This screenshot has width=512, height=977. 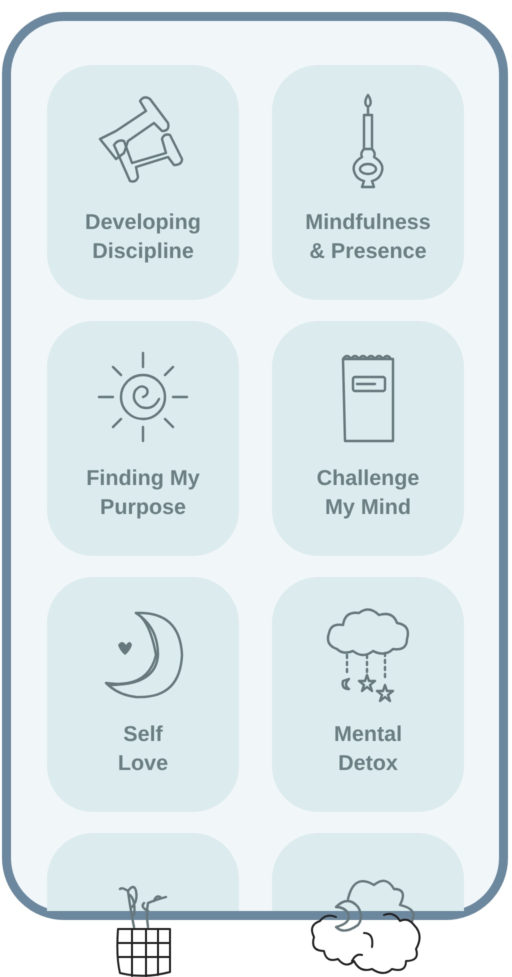 I want to click on card-title: Developing Discipline, so click(x=143, y=237).